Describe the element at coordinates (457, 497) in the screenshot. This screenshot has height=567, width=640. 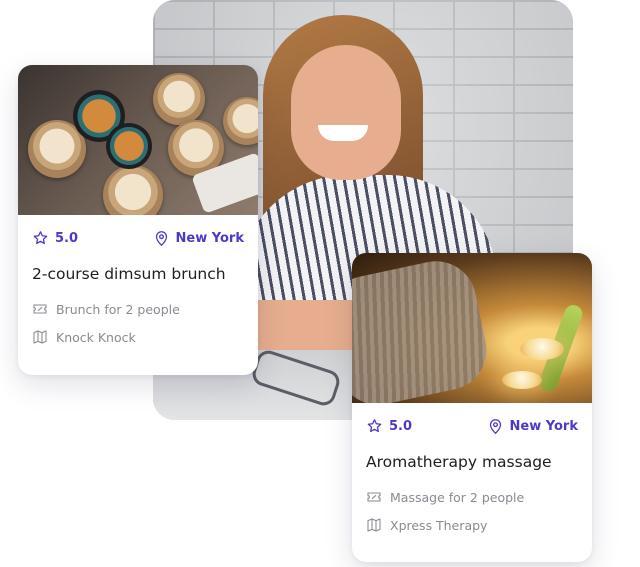
I see `offer-label: Massage for 2 people` at that location.